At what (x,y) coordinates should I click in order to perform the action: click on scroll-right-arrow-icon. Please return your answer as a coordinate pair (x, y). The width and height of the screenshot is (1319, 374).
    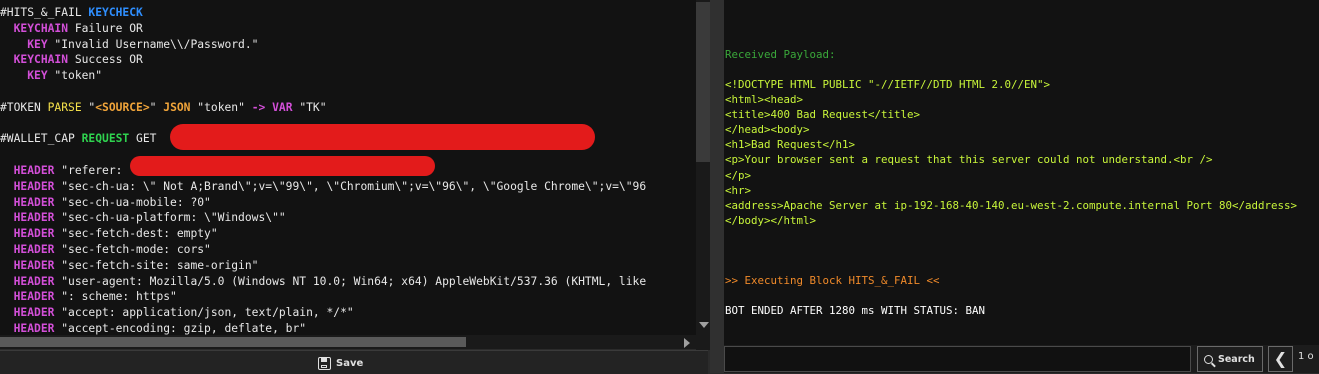
    Looking at the image, I should click on (687, 343).